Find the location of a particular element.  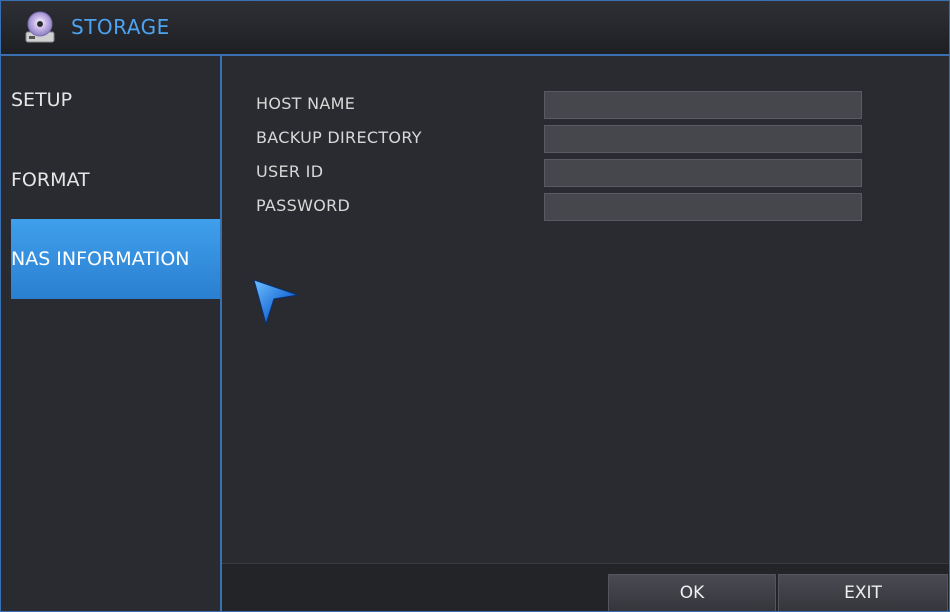

password-input is located at coordinates (703, 207).